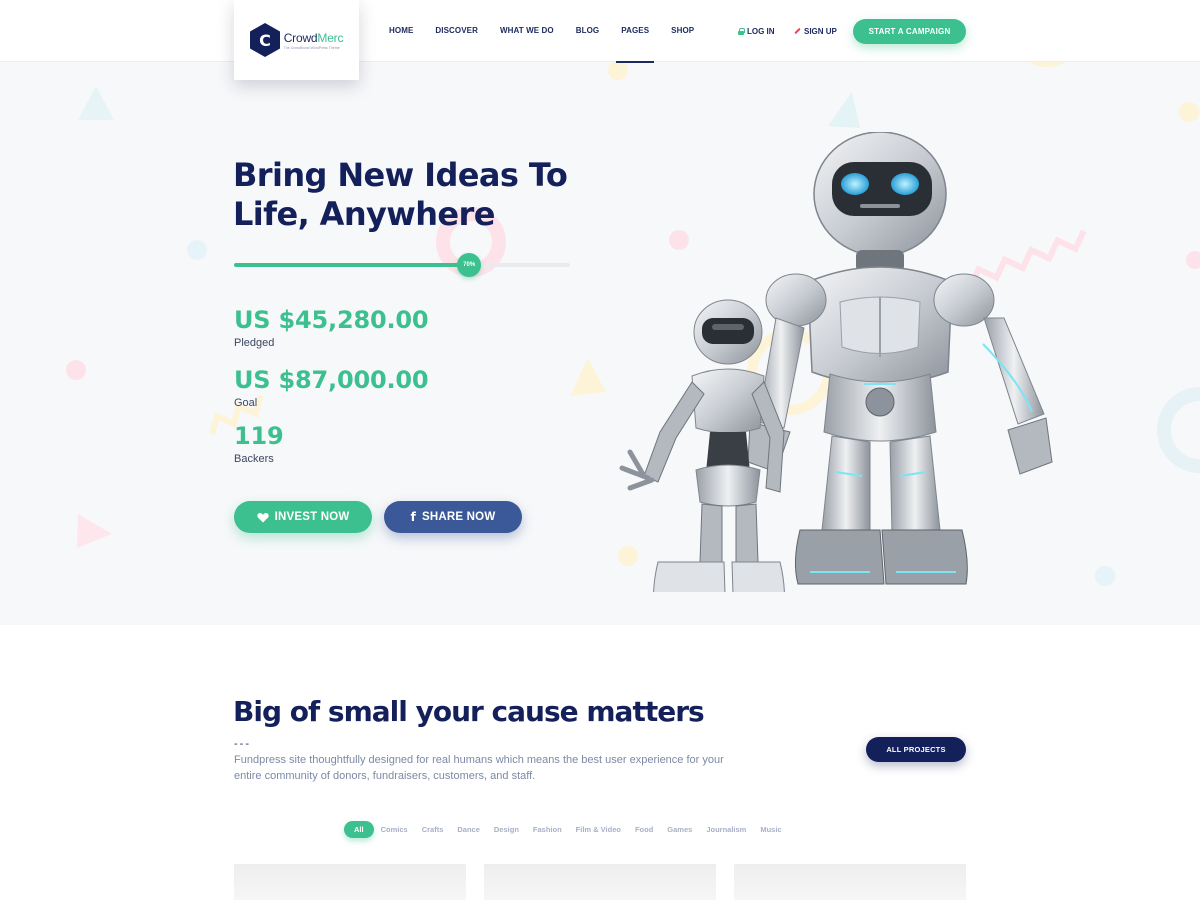 Image resolution: width=1200 pixels, height=900 pixels. I want to click on logo-text: CrowdMerc The Crowdfound WordPress Theme, so click(314, 40).